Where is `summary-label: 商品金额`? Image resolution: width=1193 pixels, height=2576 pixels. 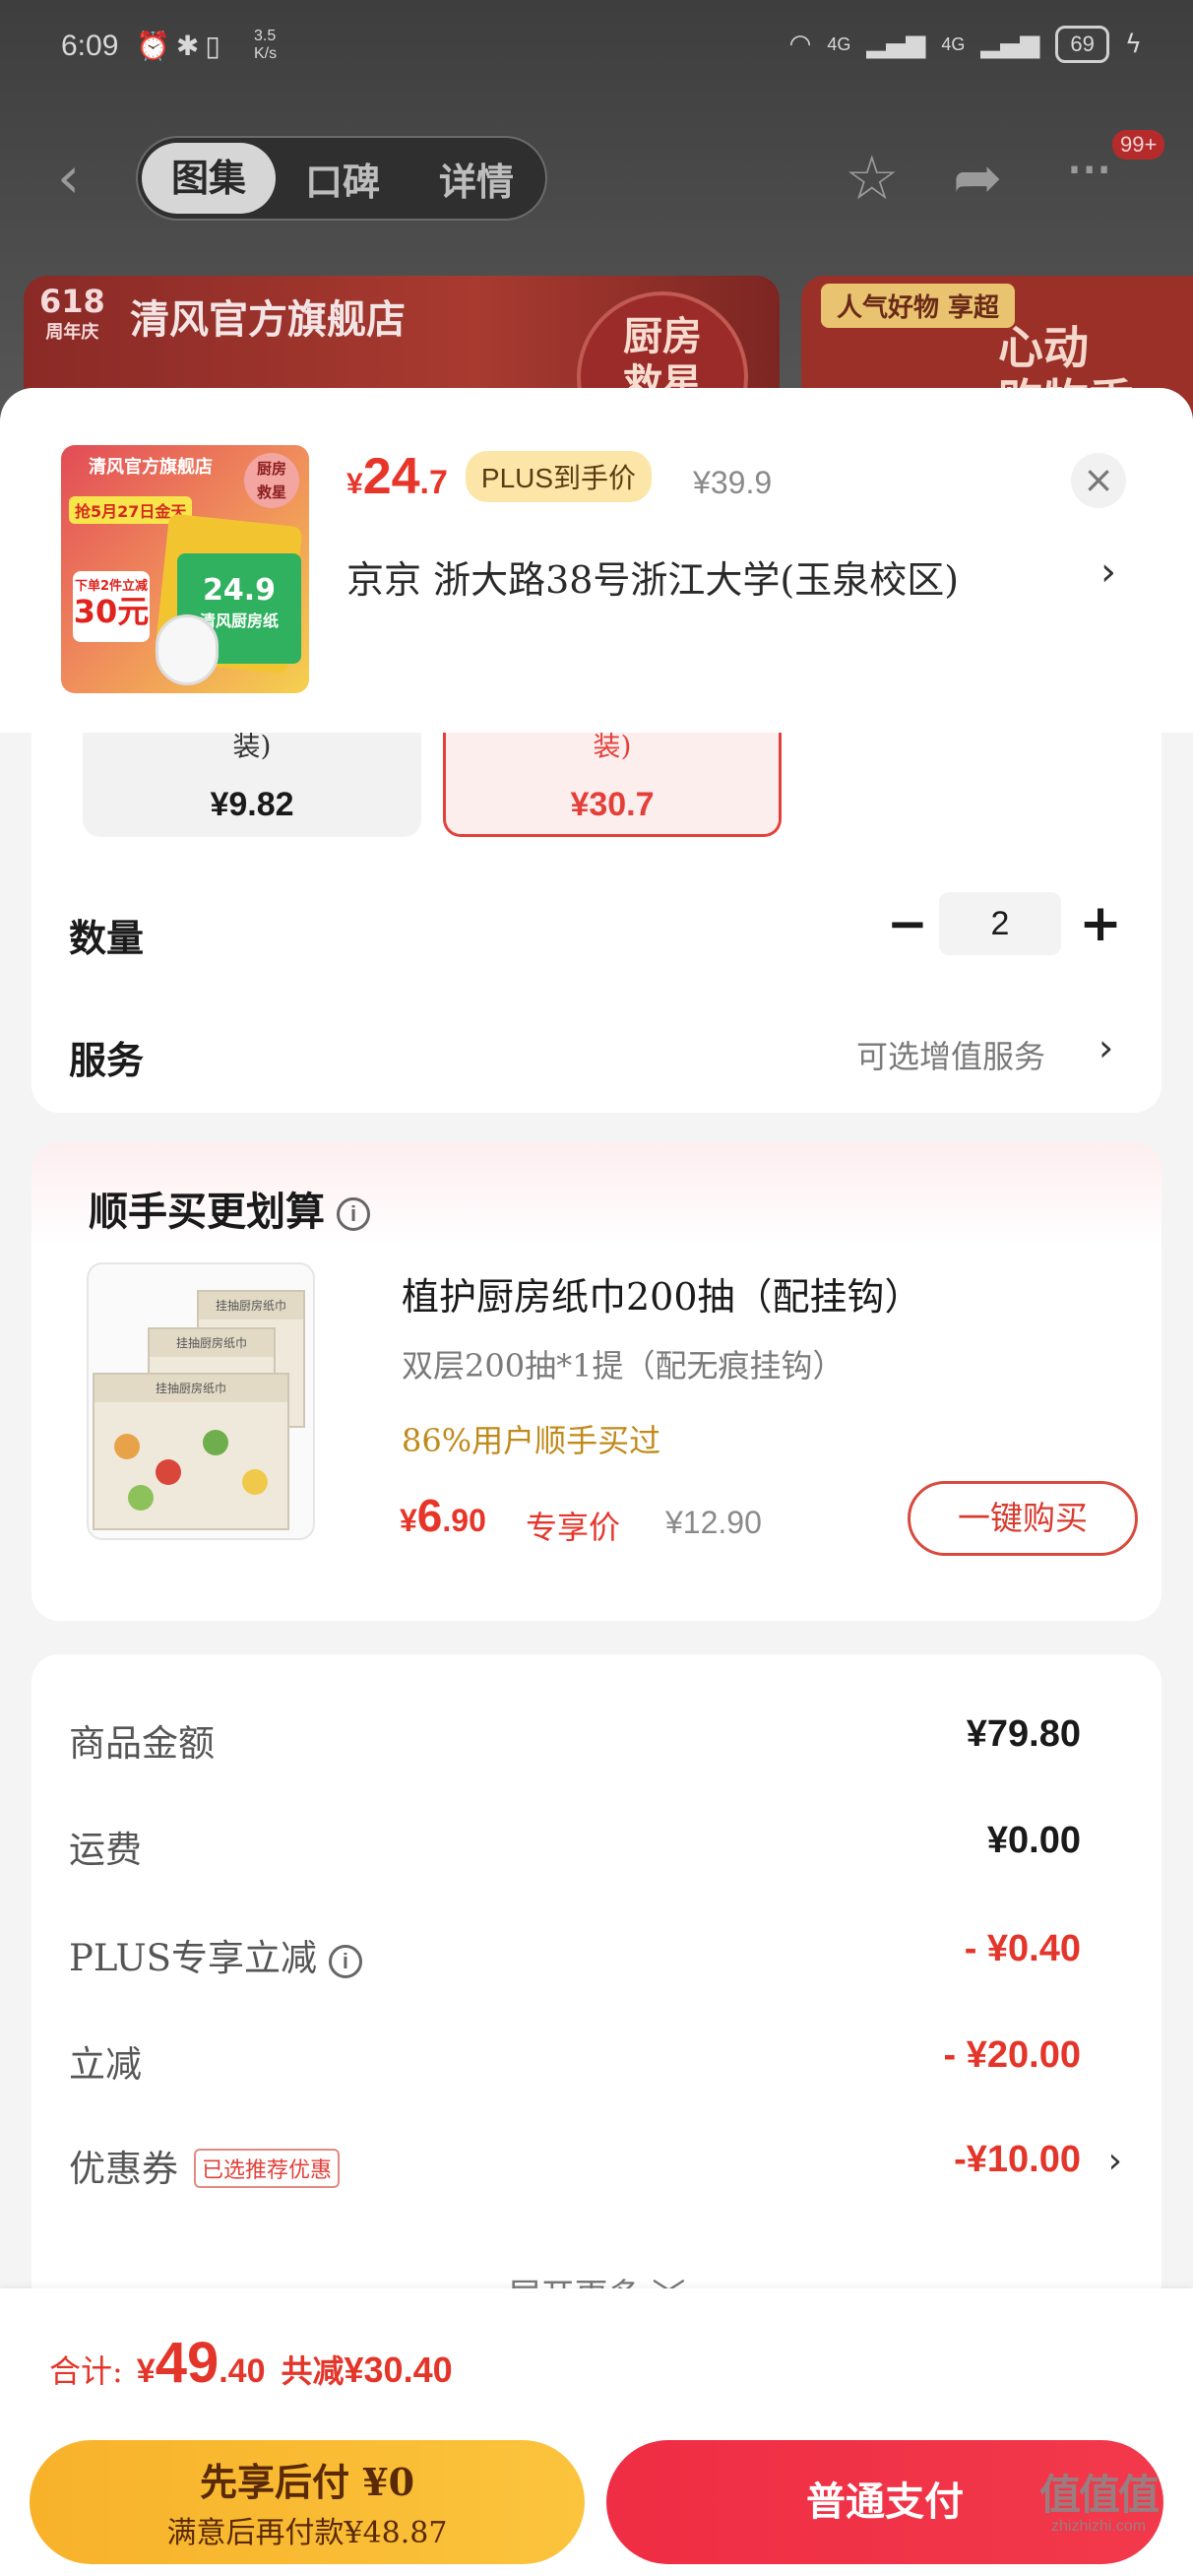
summary-label: 商品金额 is located at coordinates (142, 1743).